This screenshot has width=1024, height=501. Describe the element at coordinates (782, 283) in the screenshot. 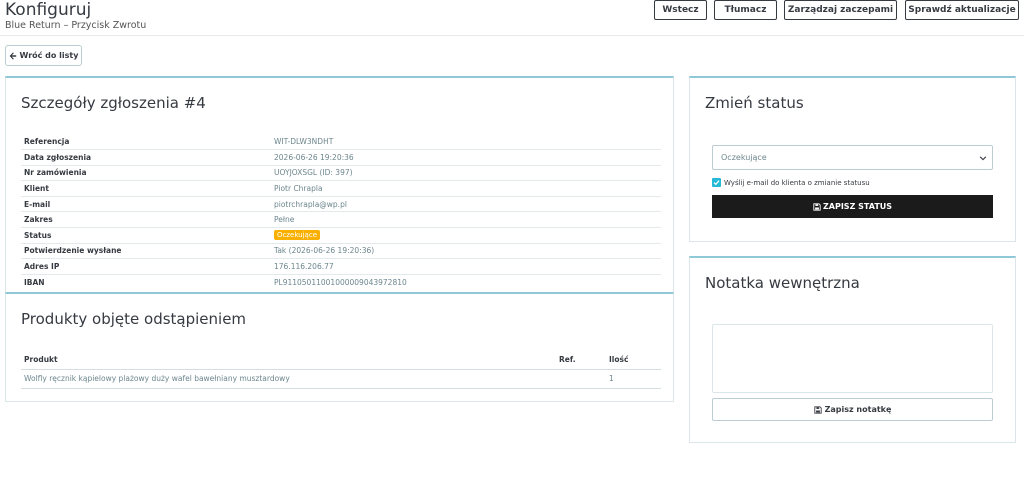

I see `note-title: Notatka wewnętrzna` at that location.